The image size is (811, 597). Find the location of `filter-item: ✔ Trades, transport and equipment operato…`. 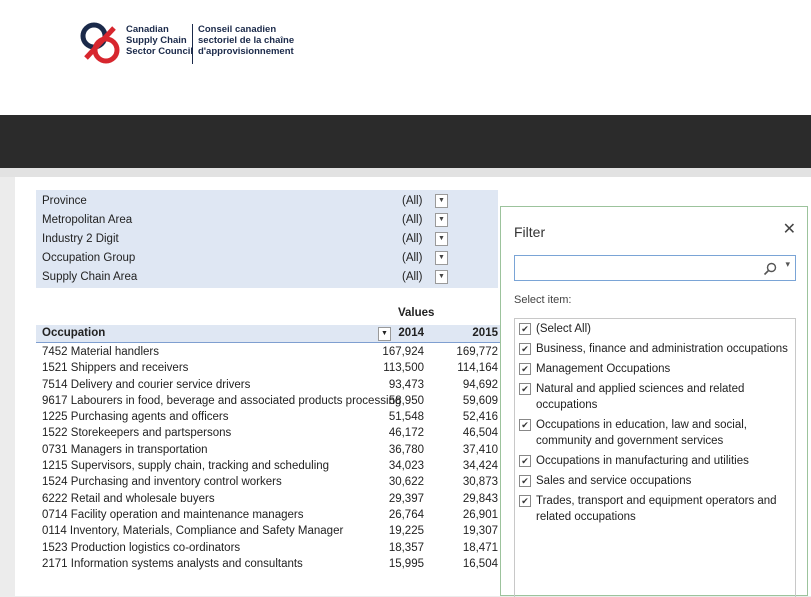

filter-item: ✔ Trades, transport and equipment operato… is located at coordinates (655, 509).